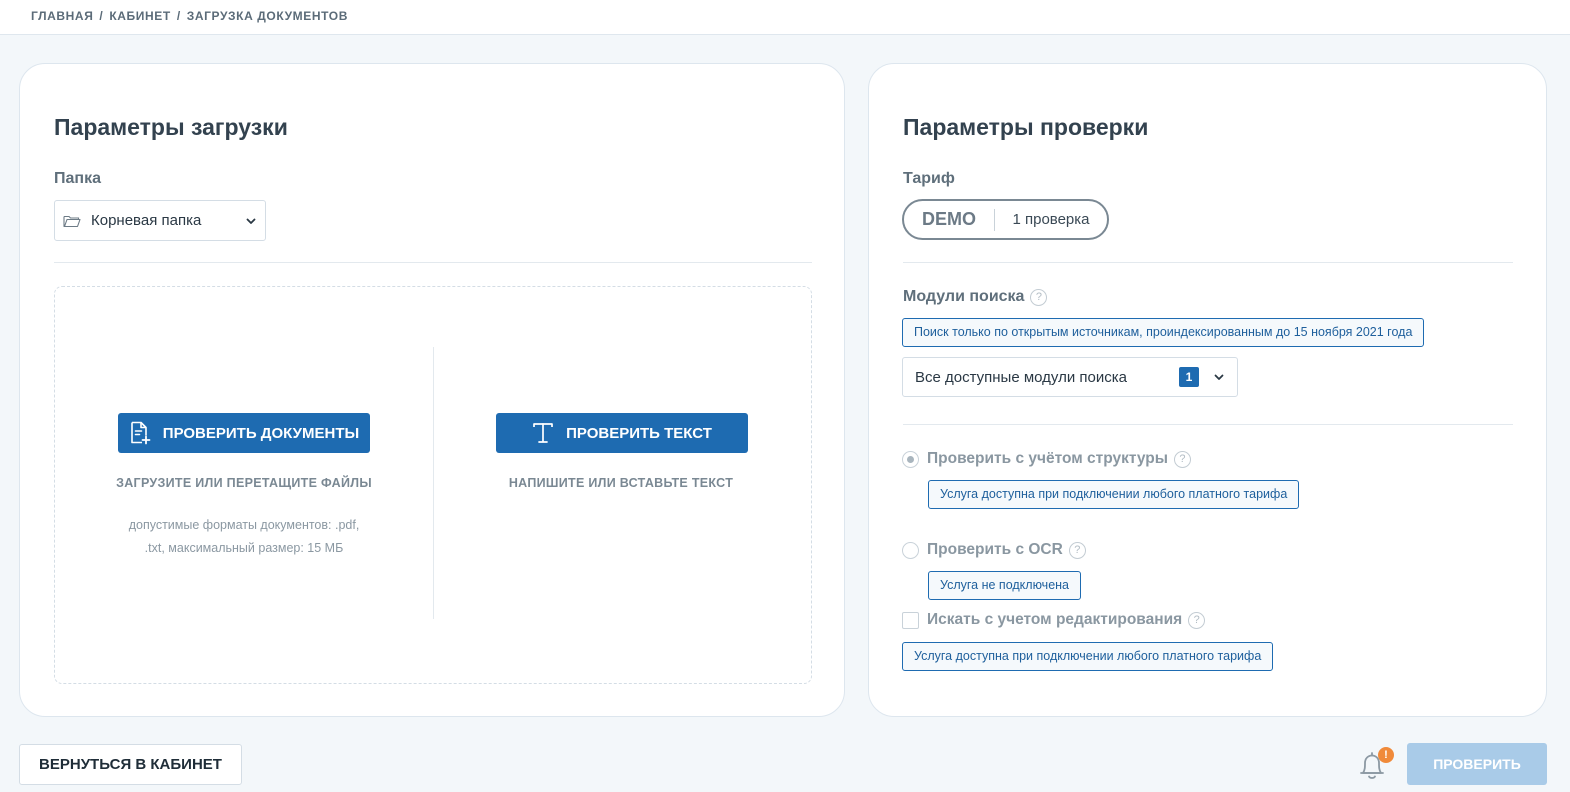 This screenshot has height=792, width=1570. What do you see at coordinates (949, 219) in the screenshot?
I see `tariff-name: DEMO` at bounding box center [949, 219].